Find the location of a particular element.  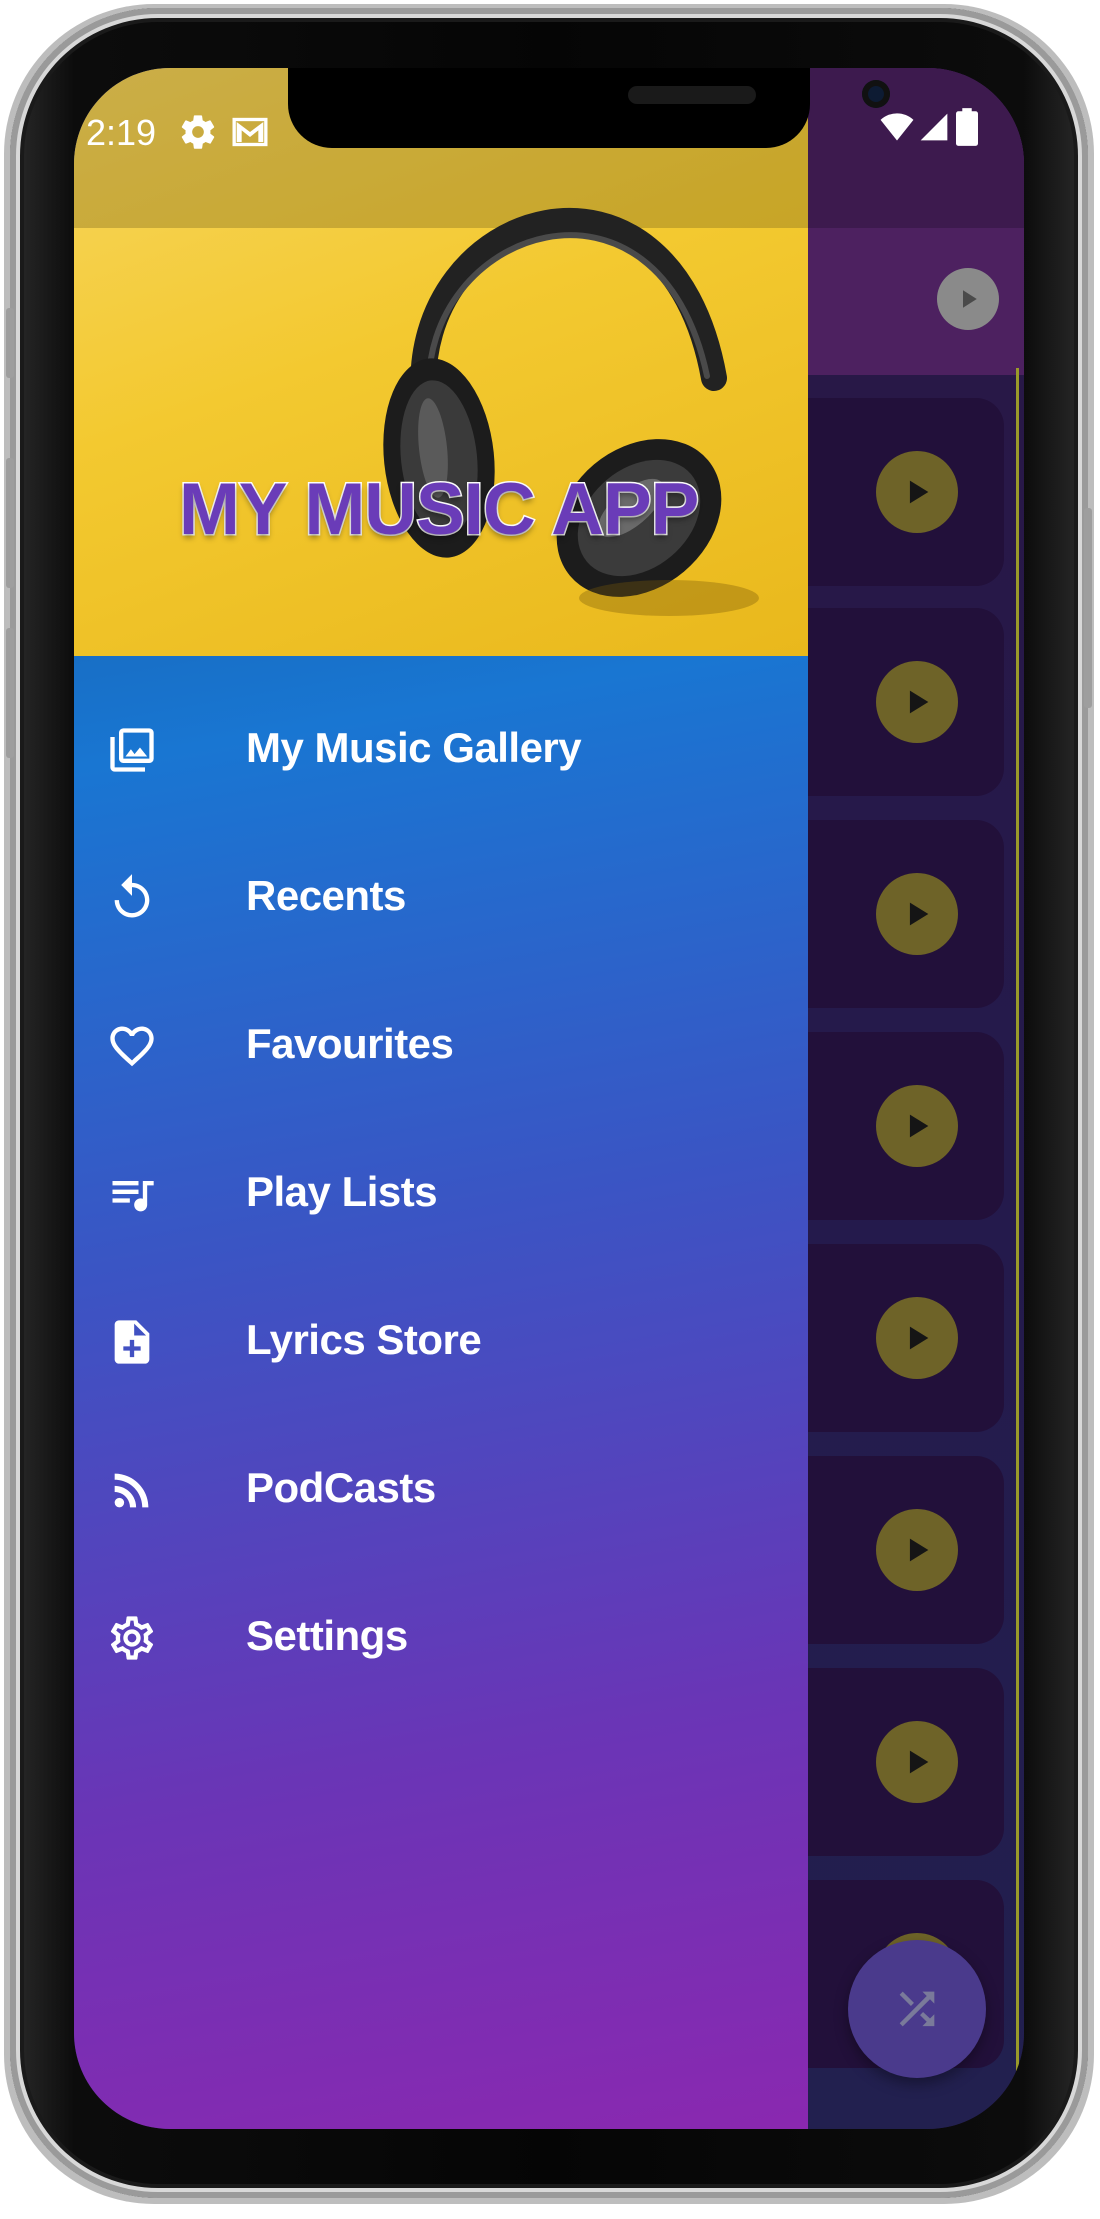

headphones-image is located at coordinates (571, 411).